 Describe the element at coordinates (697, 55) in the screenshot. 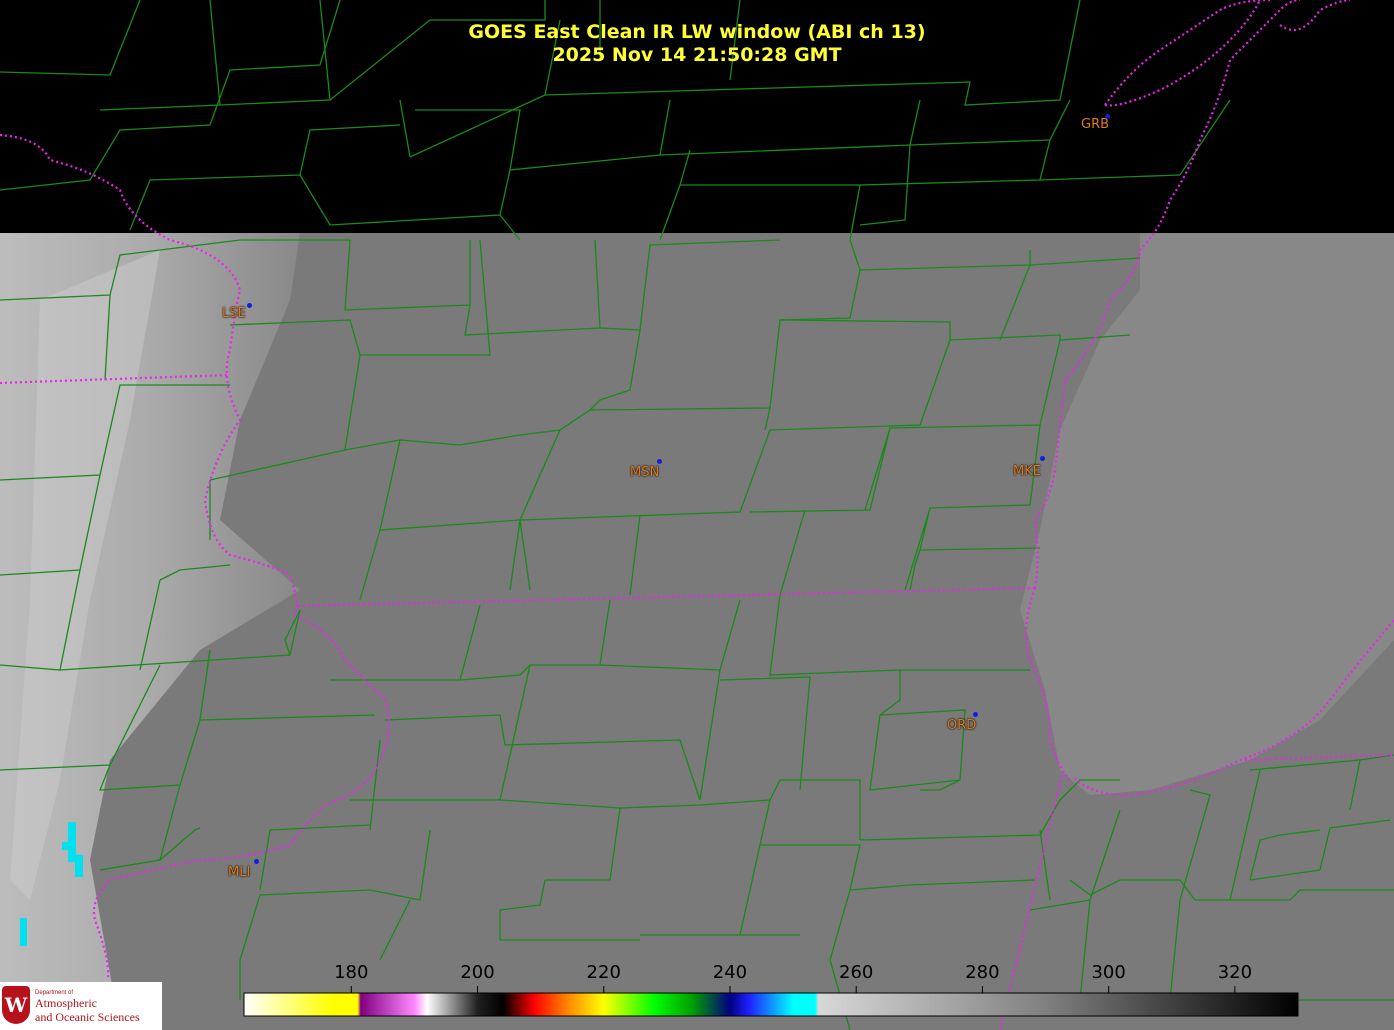

I see `image-timestamp: 2025 Nov 14 21:50:28 GMT` at that location.